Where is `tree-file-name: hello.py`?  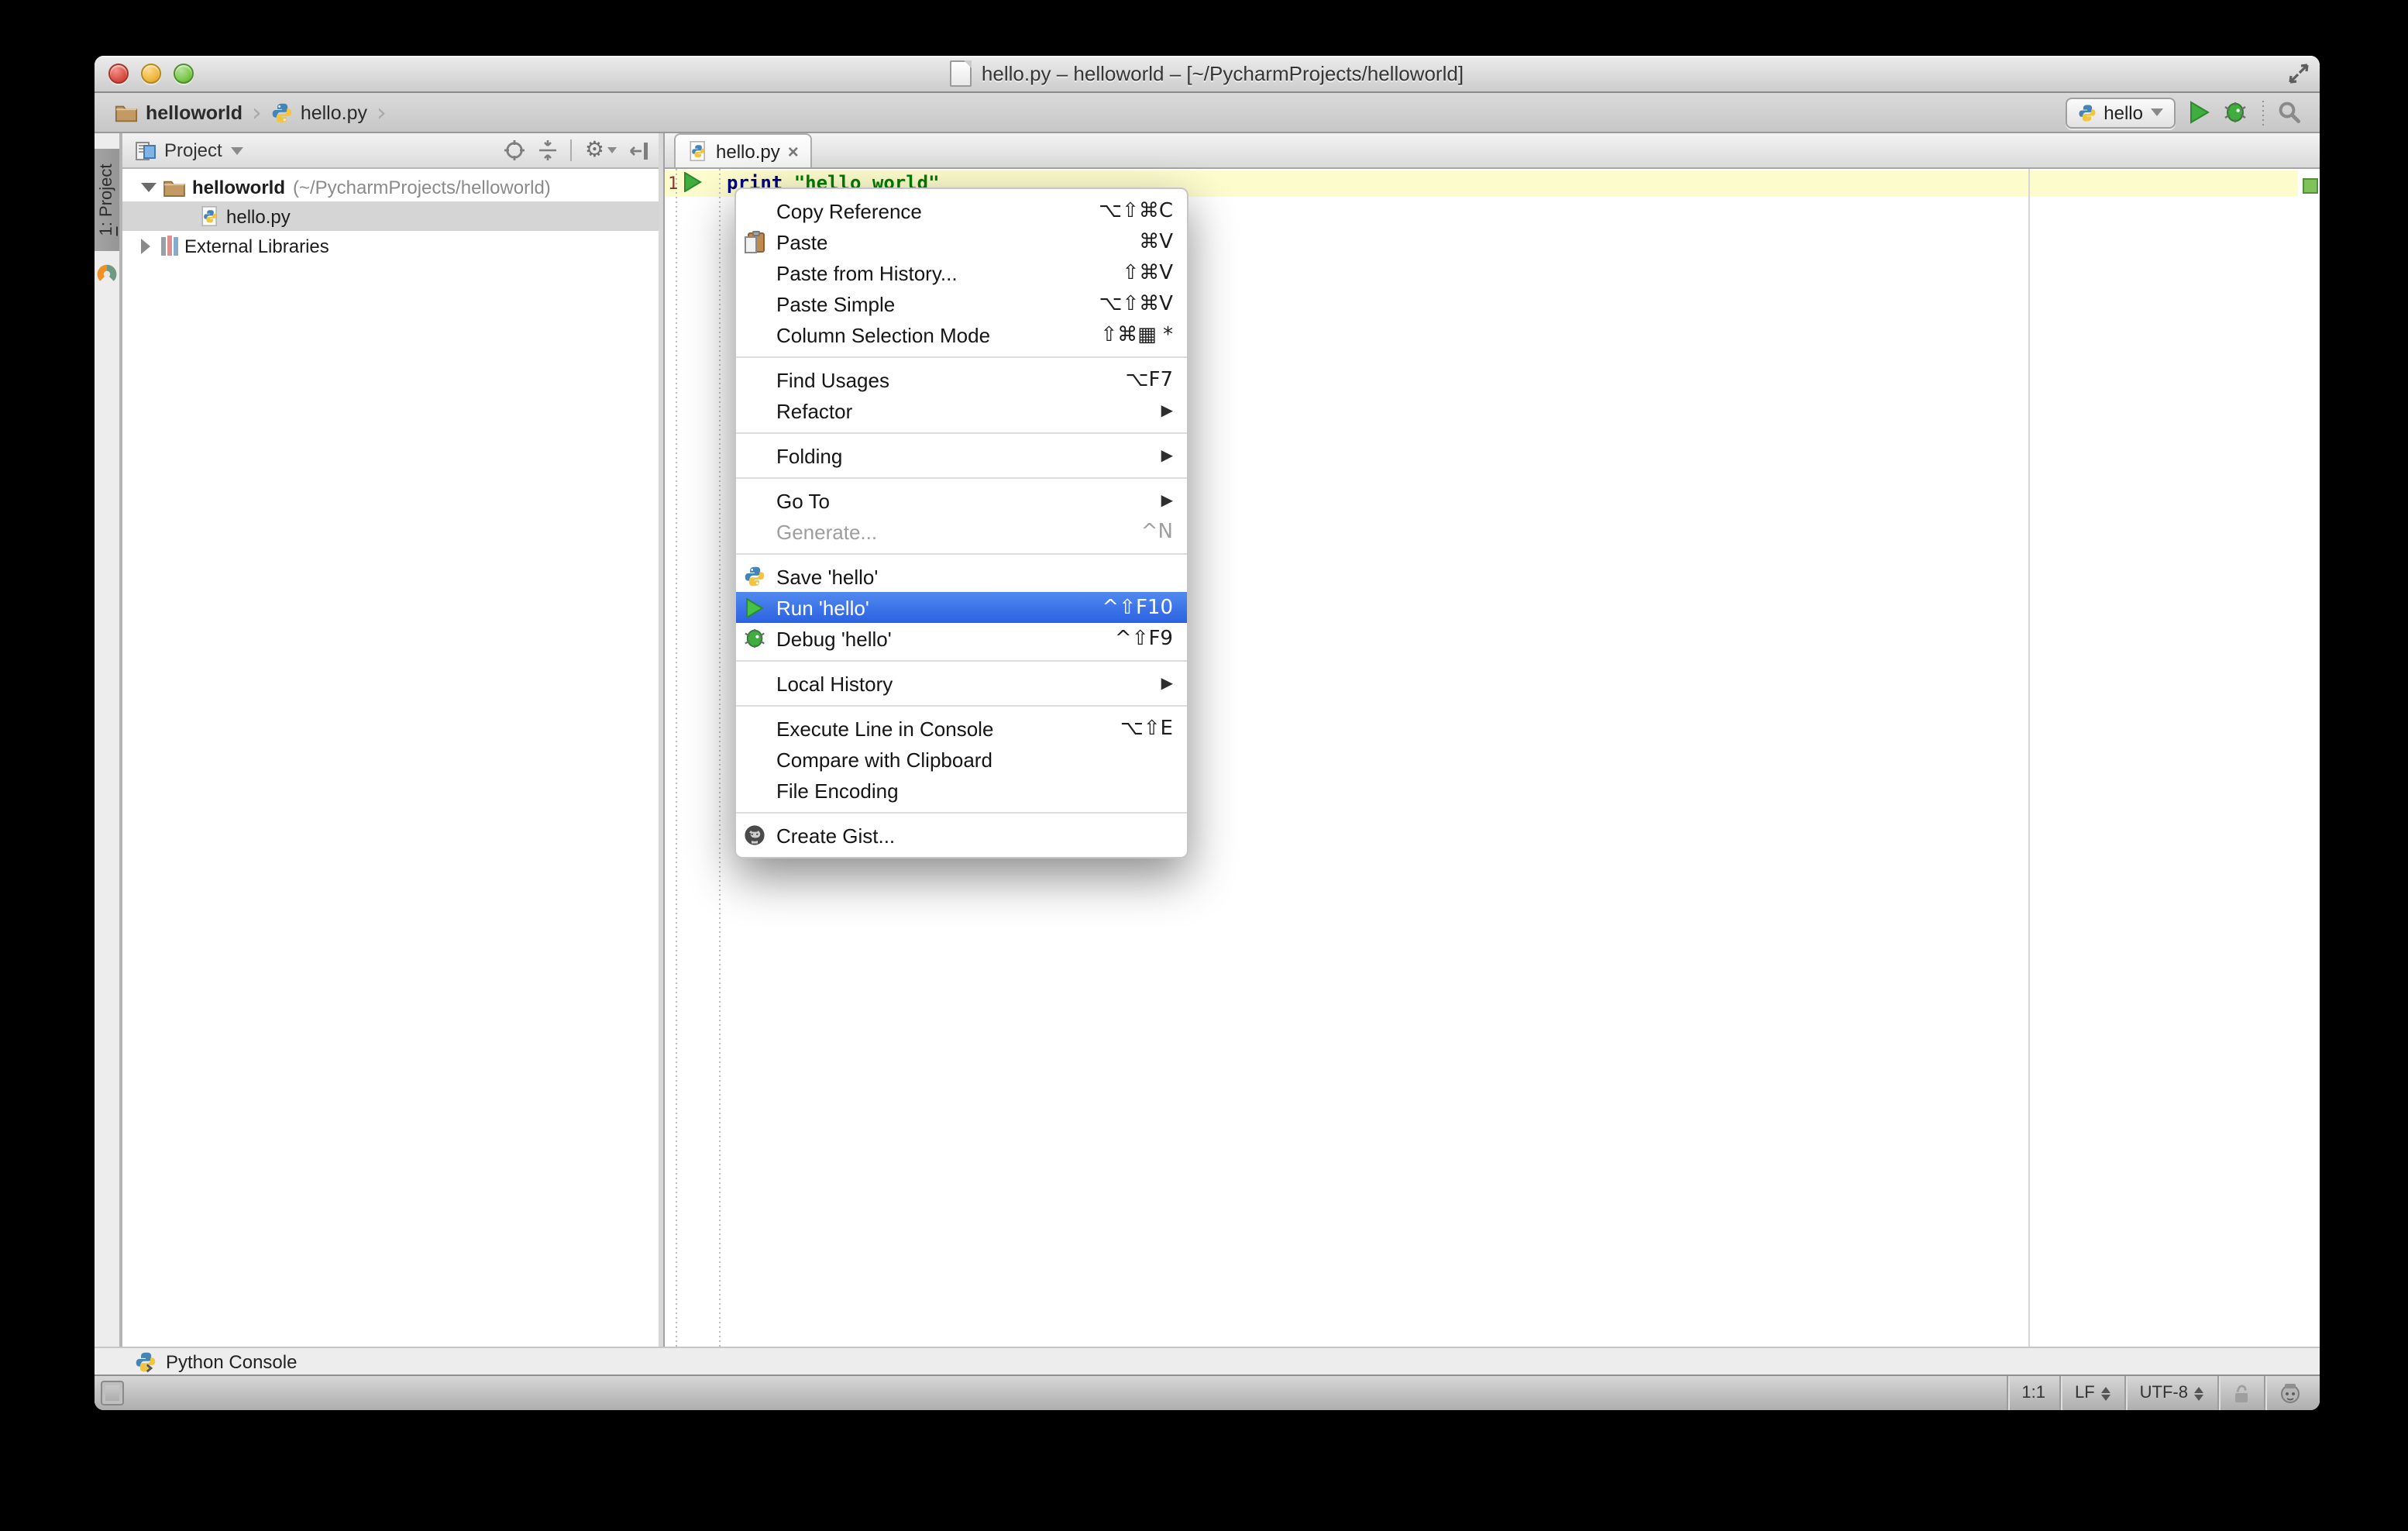
tree-file-name: hello.py is located at coordinates (258, 216).